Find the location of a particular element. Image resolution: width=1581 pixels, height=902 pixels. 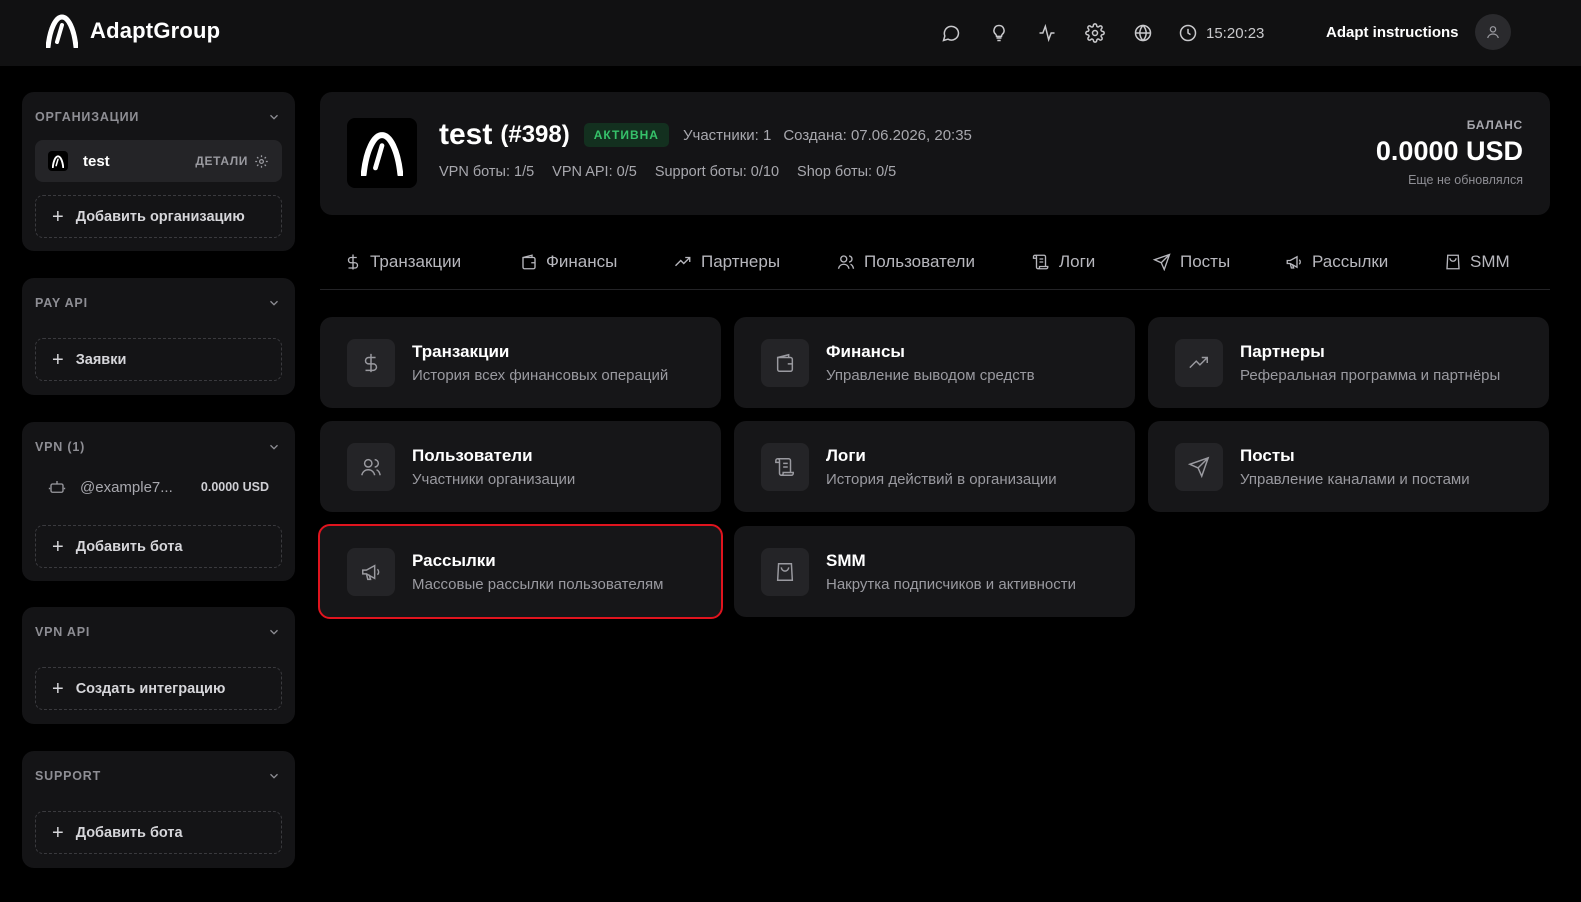

tab-users: Пользователи is located at coordinates (905, 262).